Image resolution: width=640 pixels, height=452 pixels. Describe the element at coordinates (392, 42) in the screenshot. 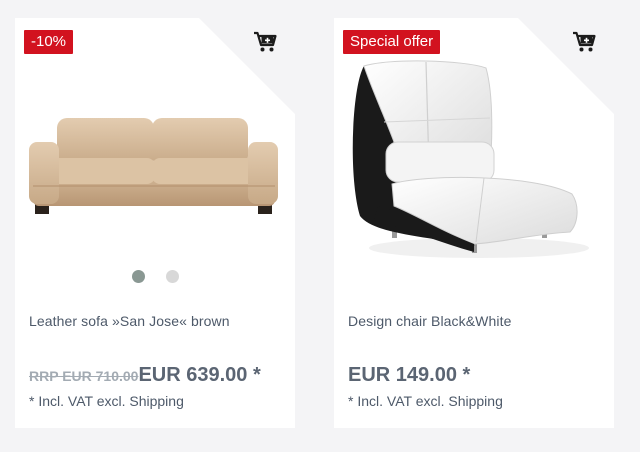

I see `special-offer-badge: Special offer` at that location.